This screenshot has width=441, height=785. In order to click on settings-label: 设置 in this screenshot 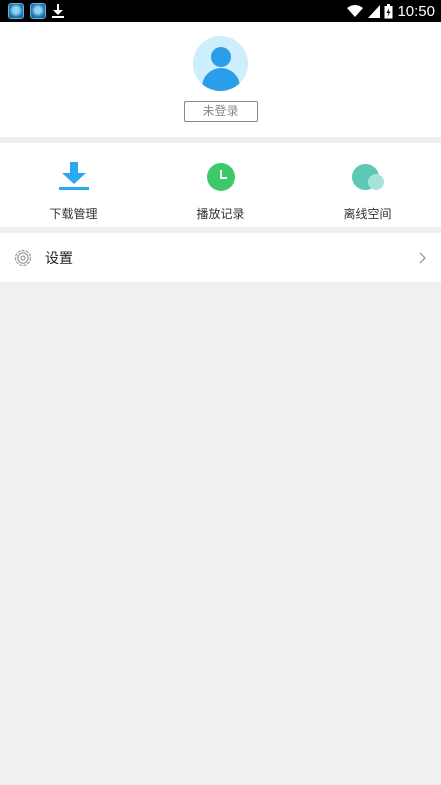, I will do `click(59, 258)`.